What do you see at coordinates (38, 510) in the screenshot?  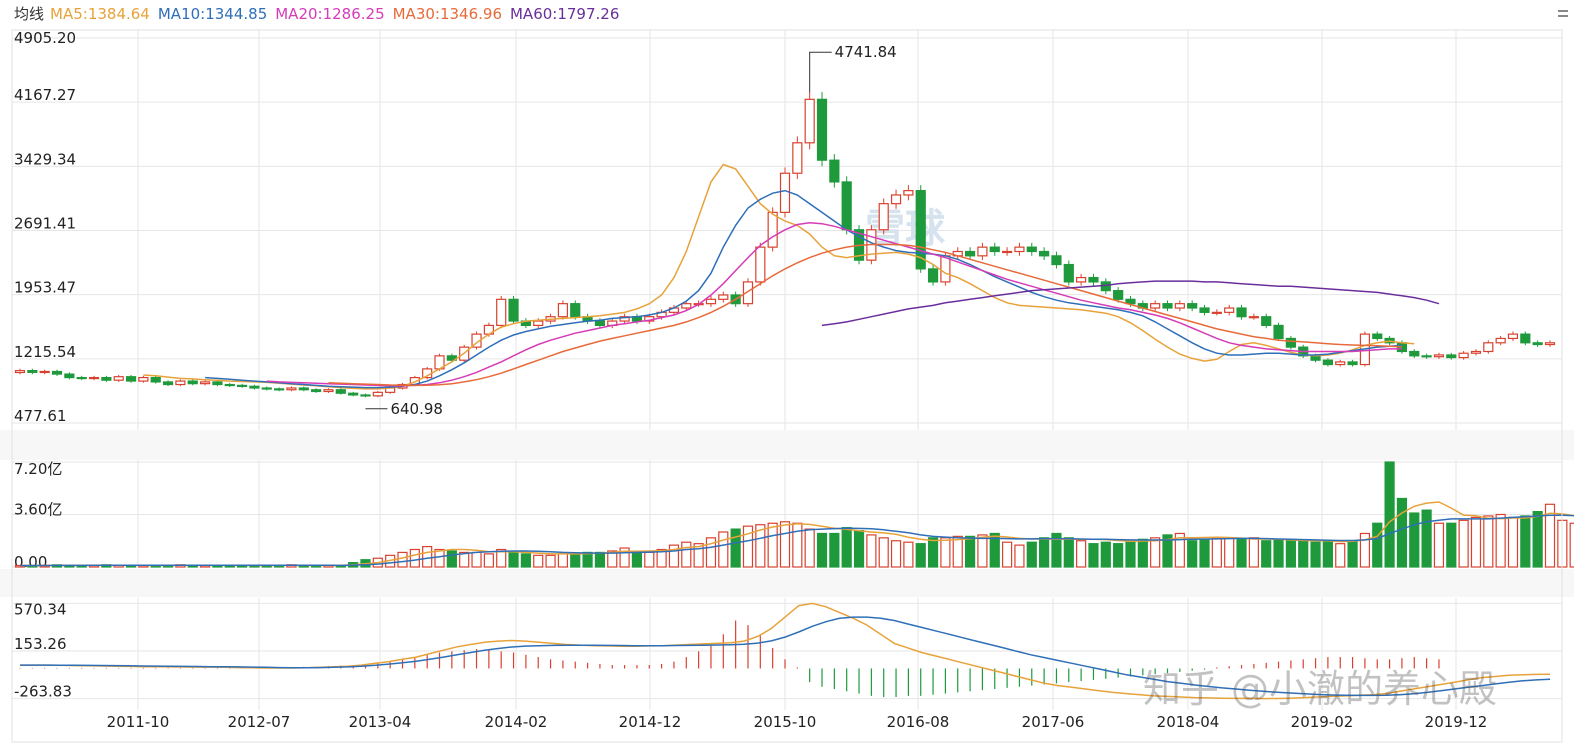 I see `volume-y-tick: 3.60亿` at bounding box center [38, 510].